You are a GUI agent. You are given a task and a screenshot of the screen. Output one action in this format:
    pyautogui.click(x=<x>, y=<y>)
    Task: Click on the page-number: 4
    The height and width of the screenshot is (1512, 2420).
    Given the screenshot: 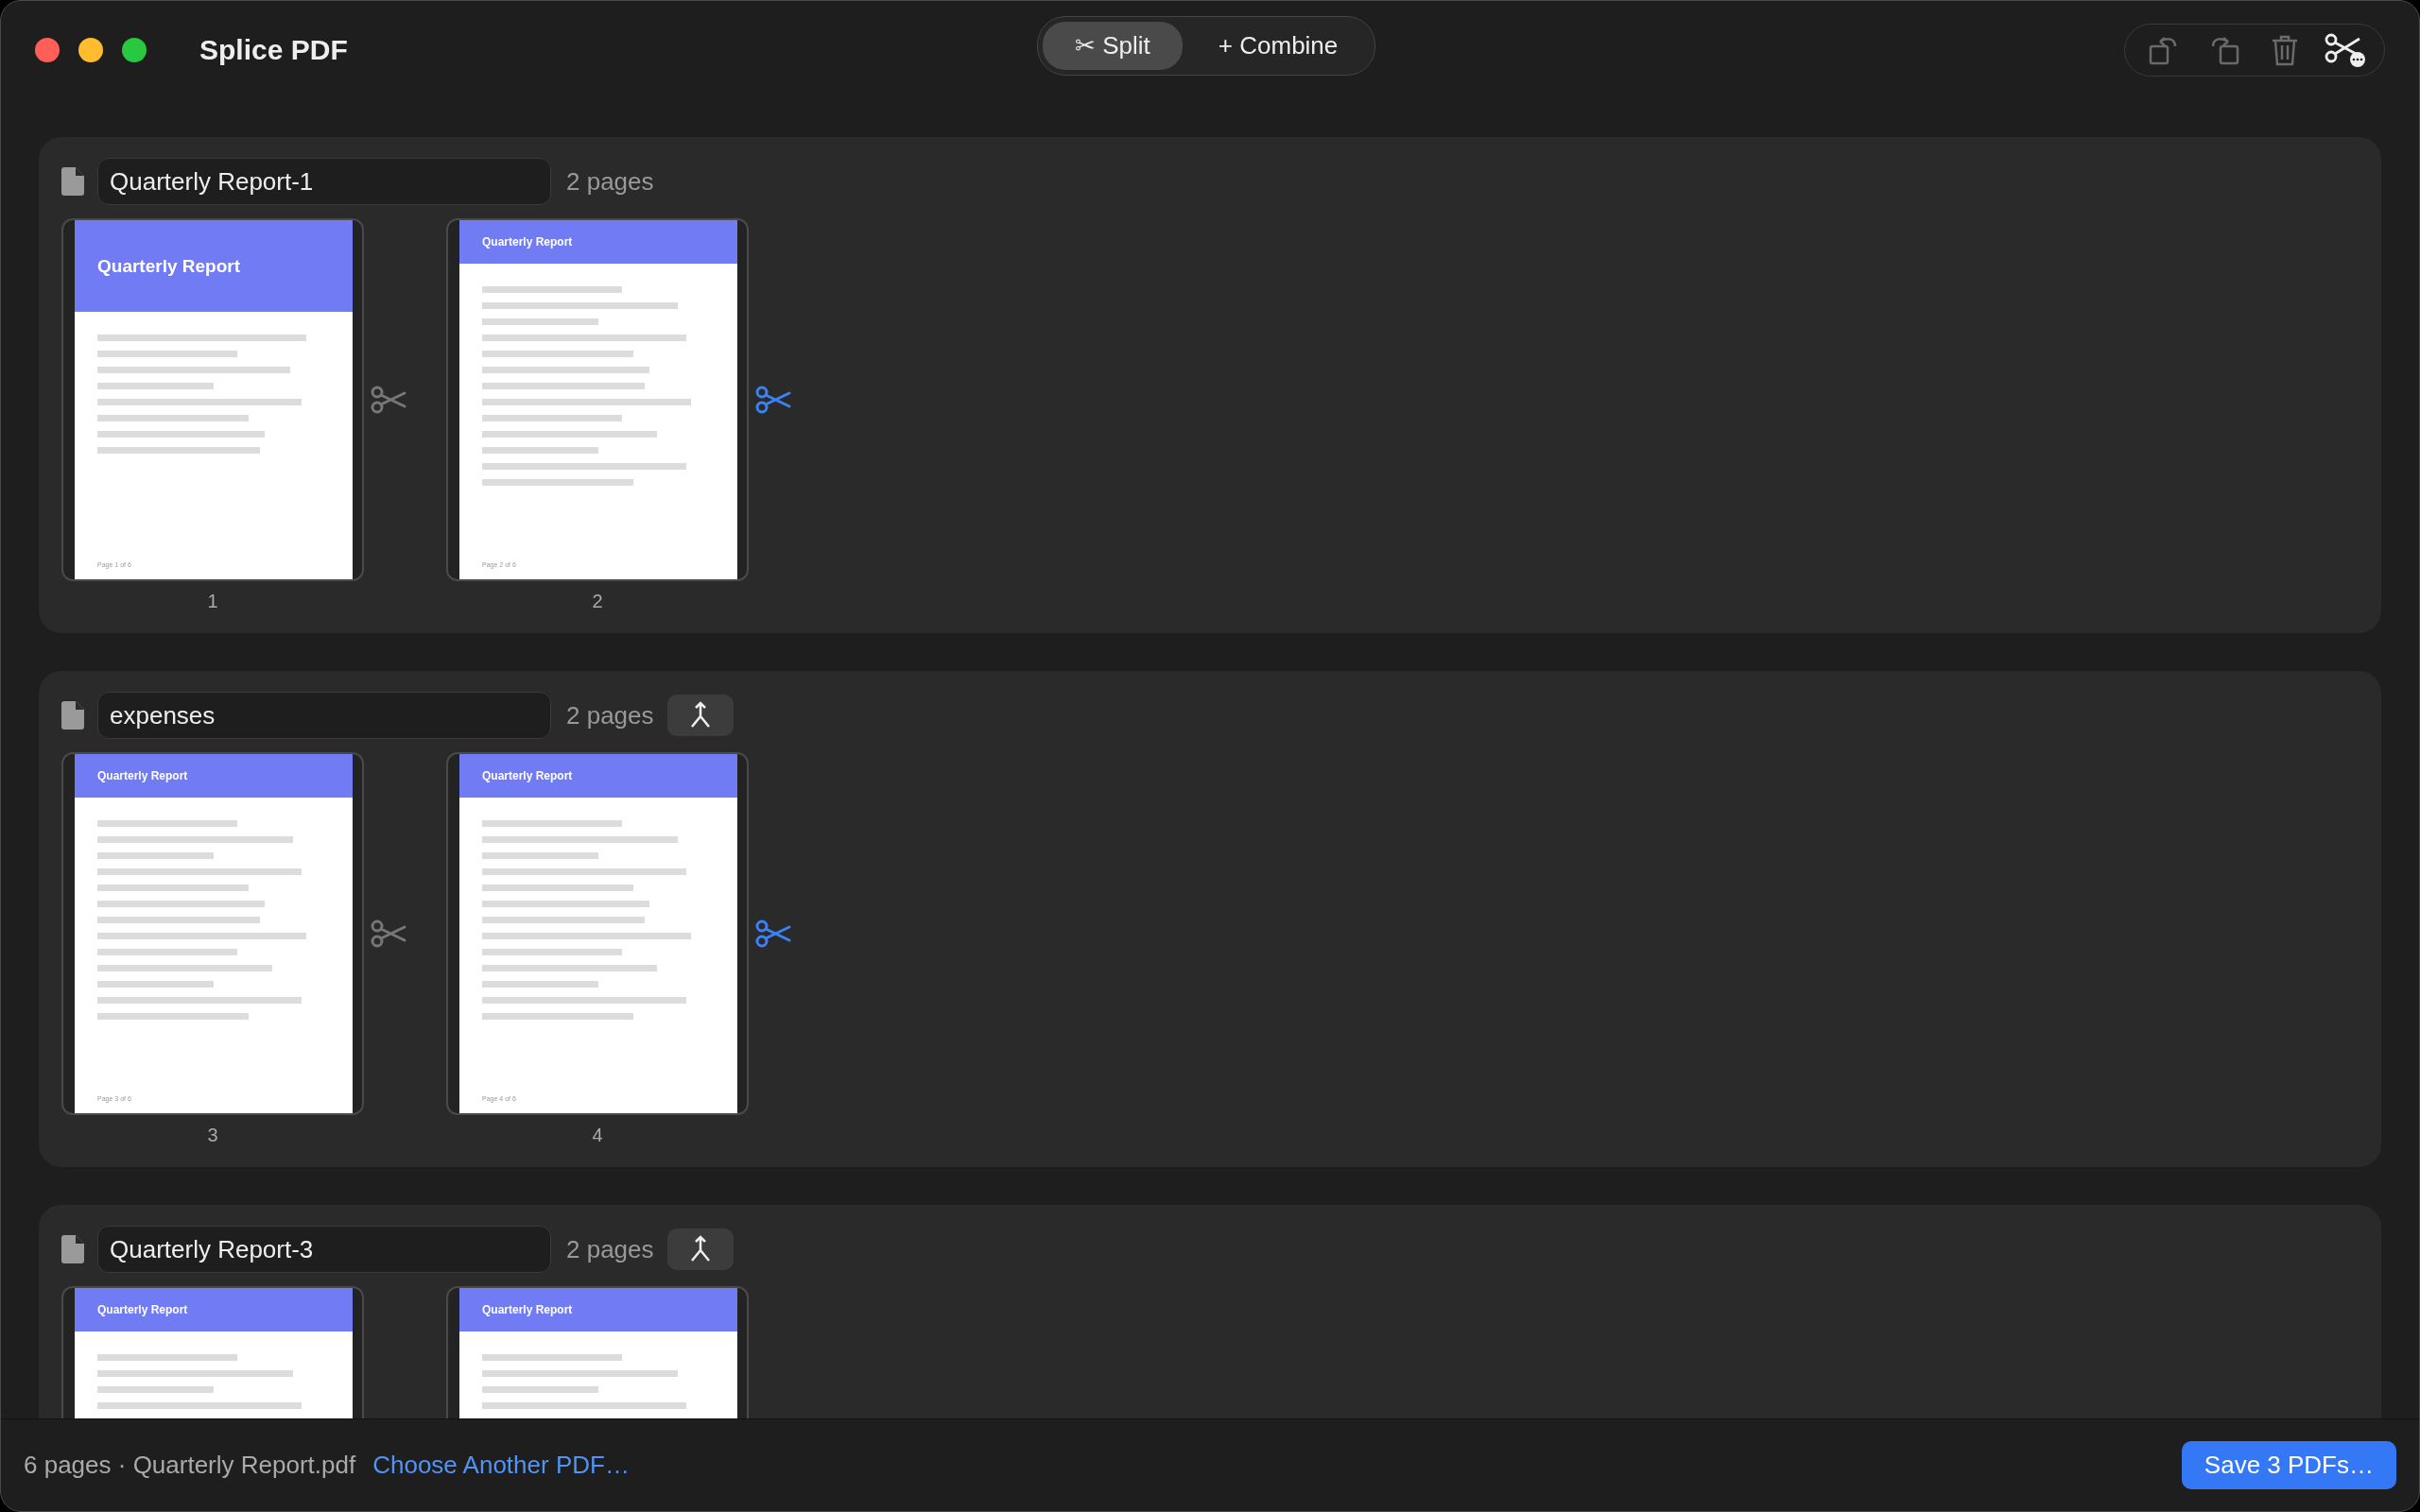 What is the action you would take?
    pyautogui.click(x=597, y=1135)
    